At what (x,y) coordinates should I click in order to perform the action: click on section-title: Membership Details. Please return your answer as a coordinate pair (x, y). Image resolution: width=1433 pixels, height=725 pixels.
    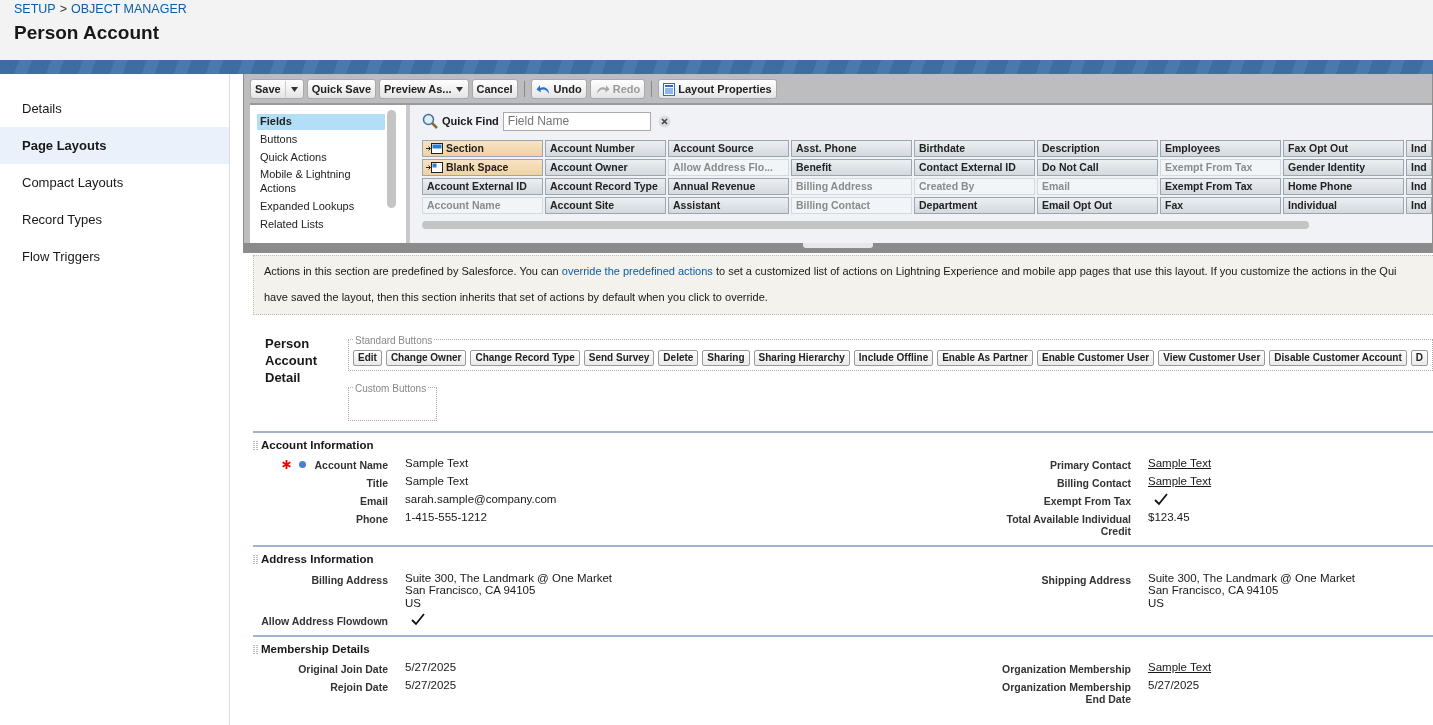
    Looking at the image, I should click on (315, 649).